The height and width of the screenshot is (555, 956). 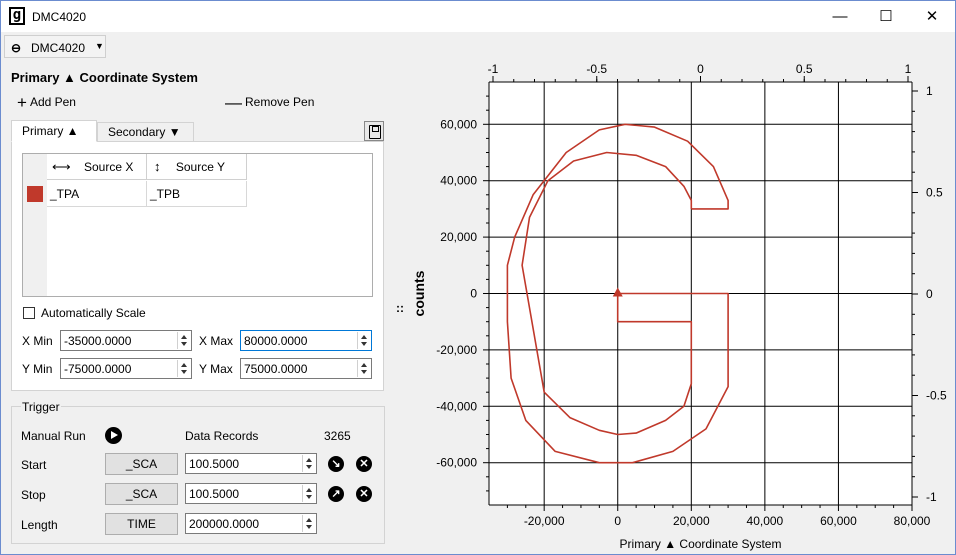 What do you see at coordinates (58, 48) in the screenshot?
I see `device-label: DMC4020` at bounding box center [58, 48].